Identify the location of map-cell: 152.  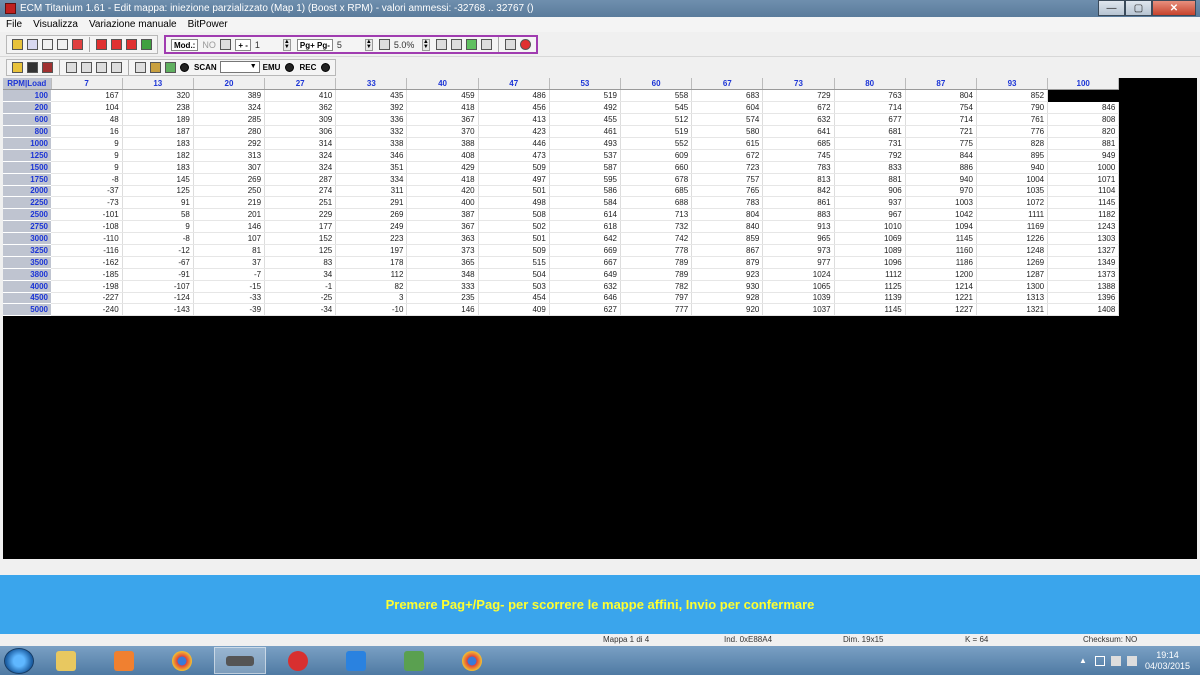
(300, 238).